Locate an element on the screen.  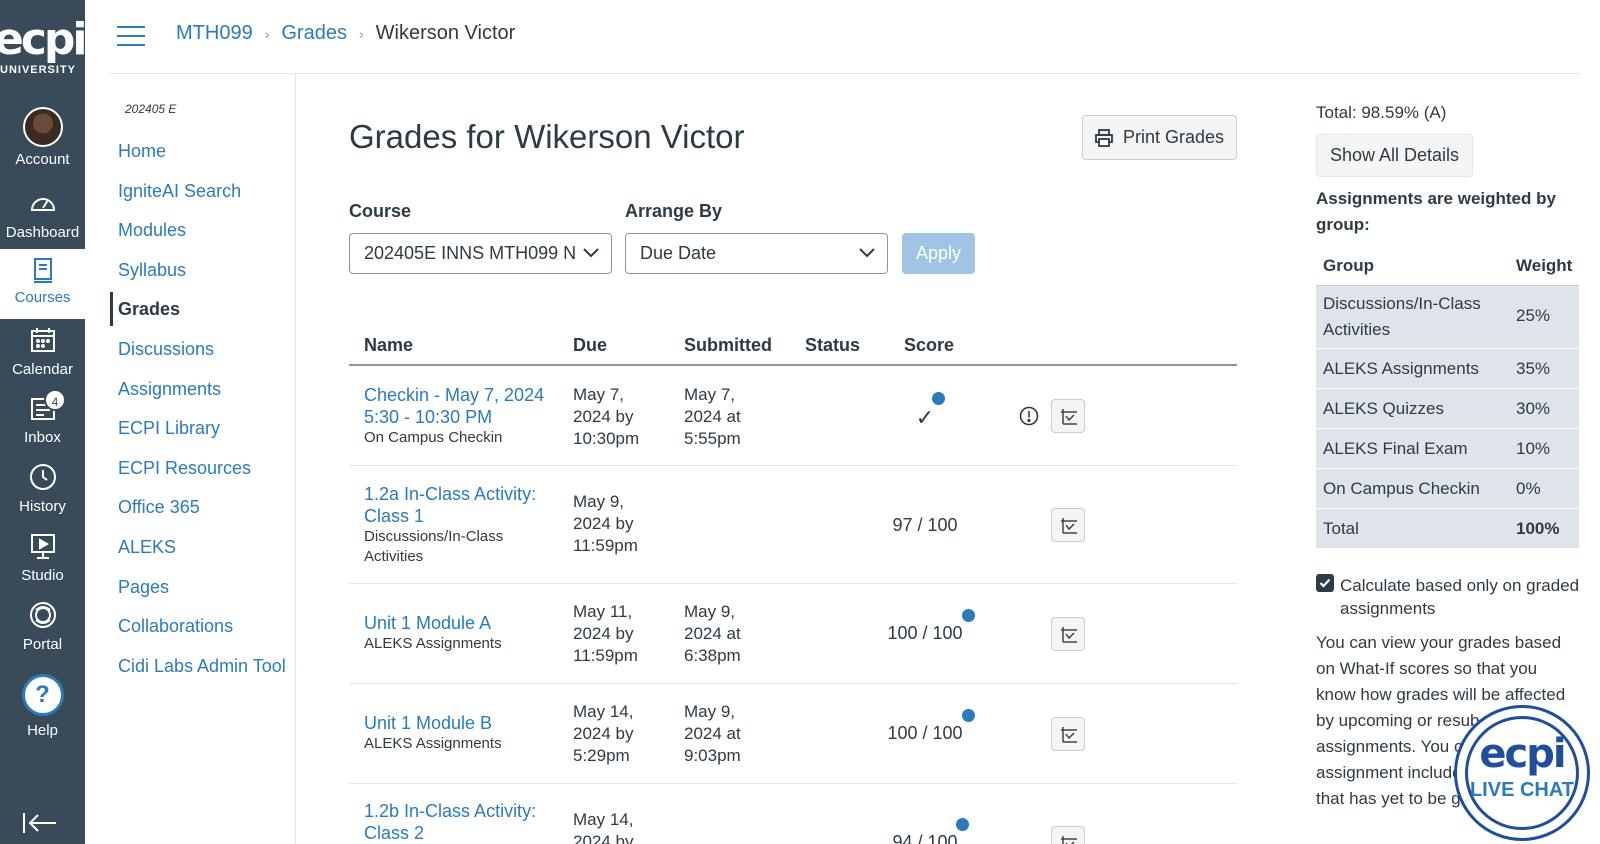
header-divider is located at coordinates (845, 73).